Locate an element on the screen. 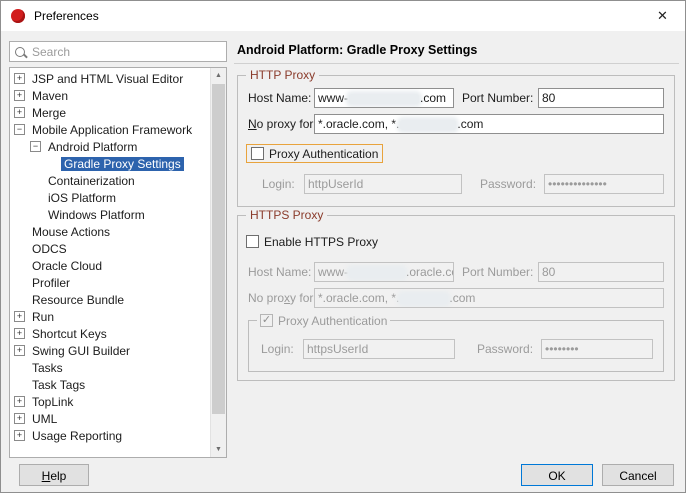 Image resolution: width=686 pixels, height=493 pixels. tree-item: + Maven is located at coordinates (110, 95).